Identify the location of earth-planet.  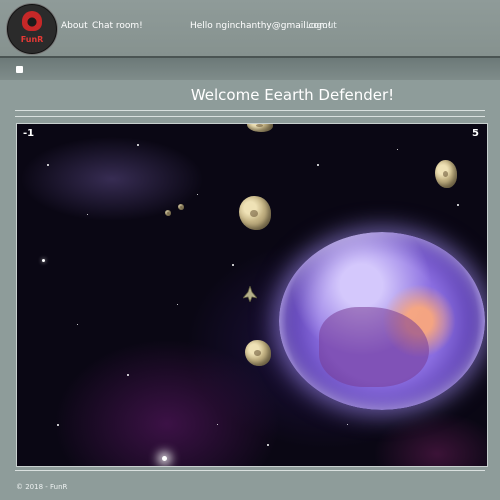
(382, 321).